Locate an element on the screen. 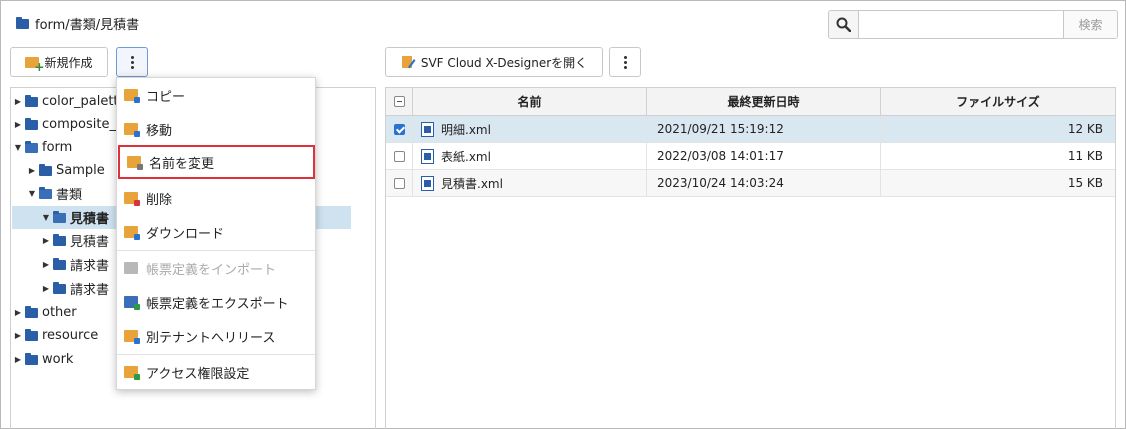 This screenshot has width=1126, height=429. tree-item-mitsumorisho-2: ▶ 見積書 is located at coordinates (75, 240).